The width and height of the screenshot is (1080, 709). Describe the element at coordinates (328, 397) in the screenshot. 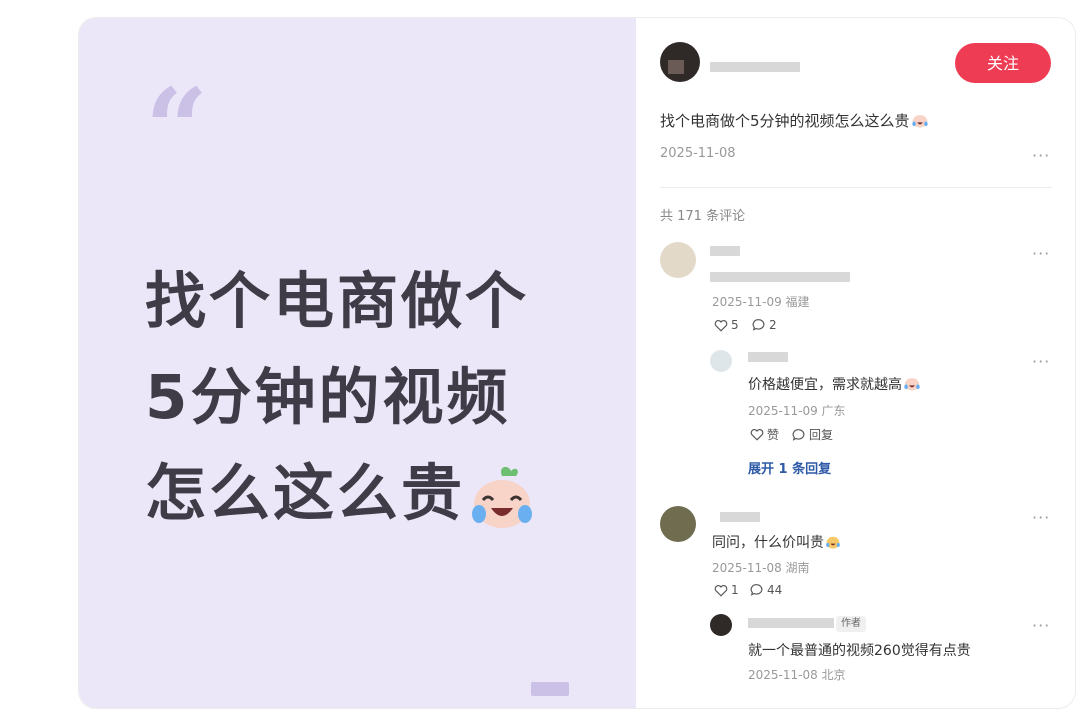

I see `headline-line-2: 5分钟的视频` at that location.